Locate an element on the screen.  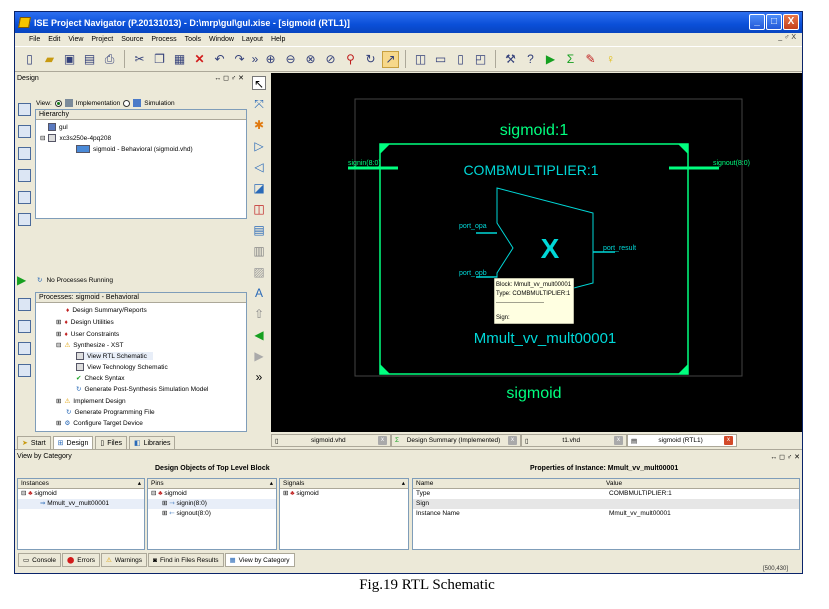
delete-icon: ✕ is located at coordinates (199, 59).